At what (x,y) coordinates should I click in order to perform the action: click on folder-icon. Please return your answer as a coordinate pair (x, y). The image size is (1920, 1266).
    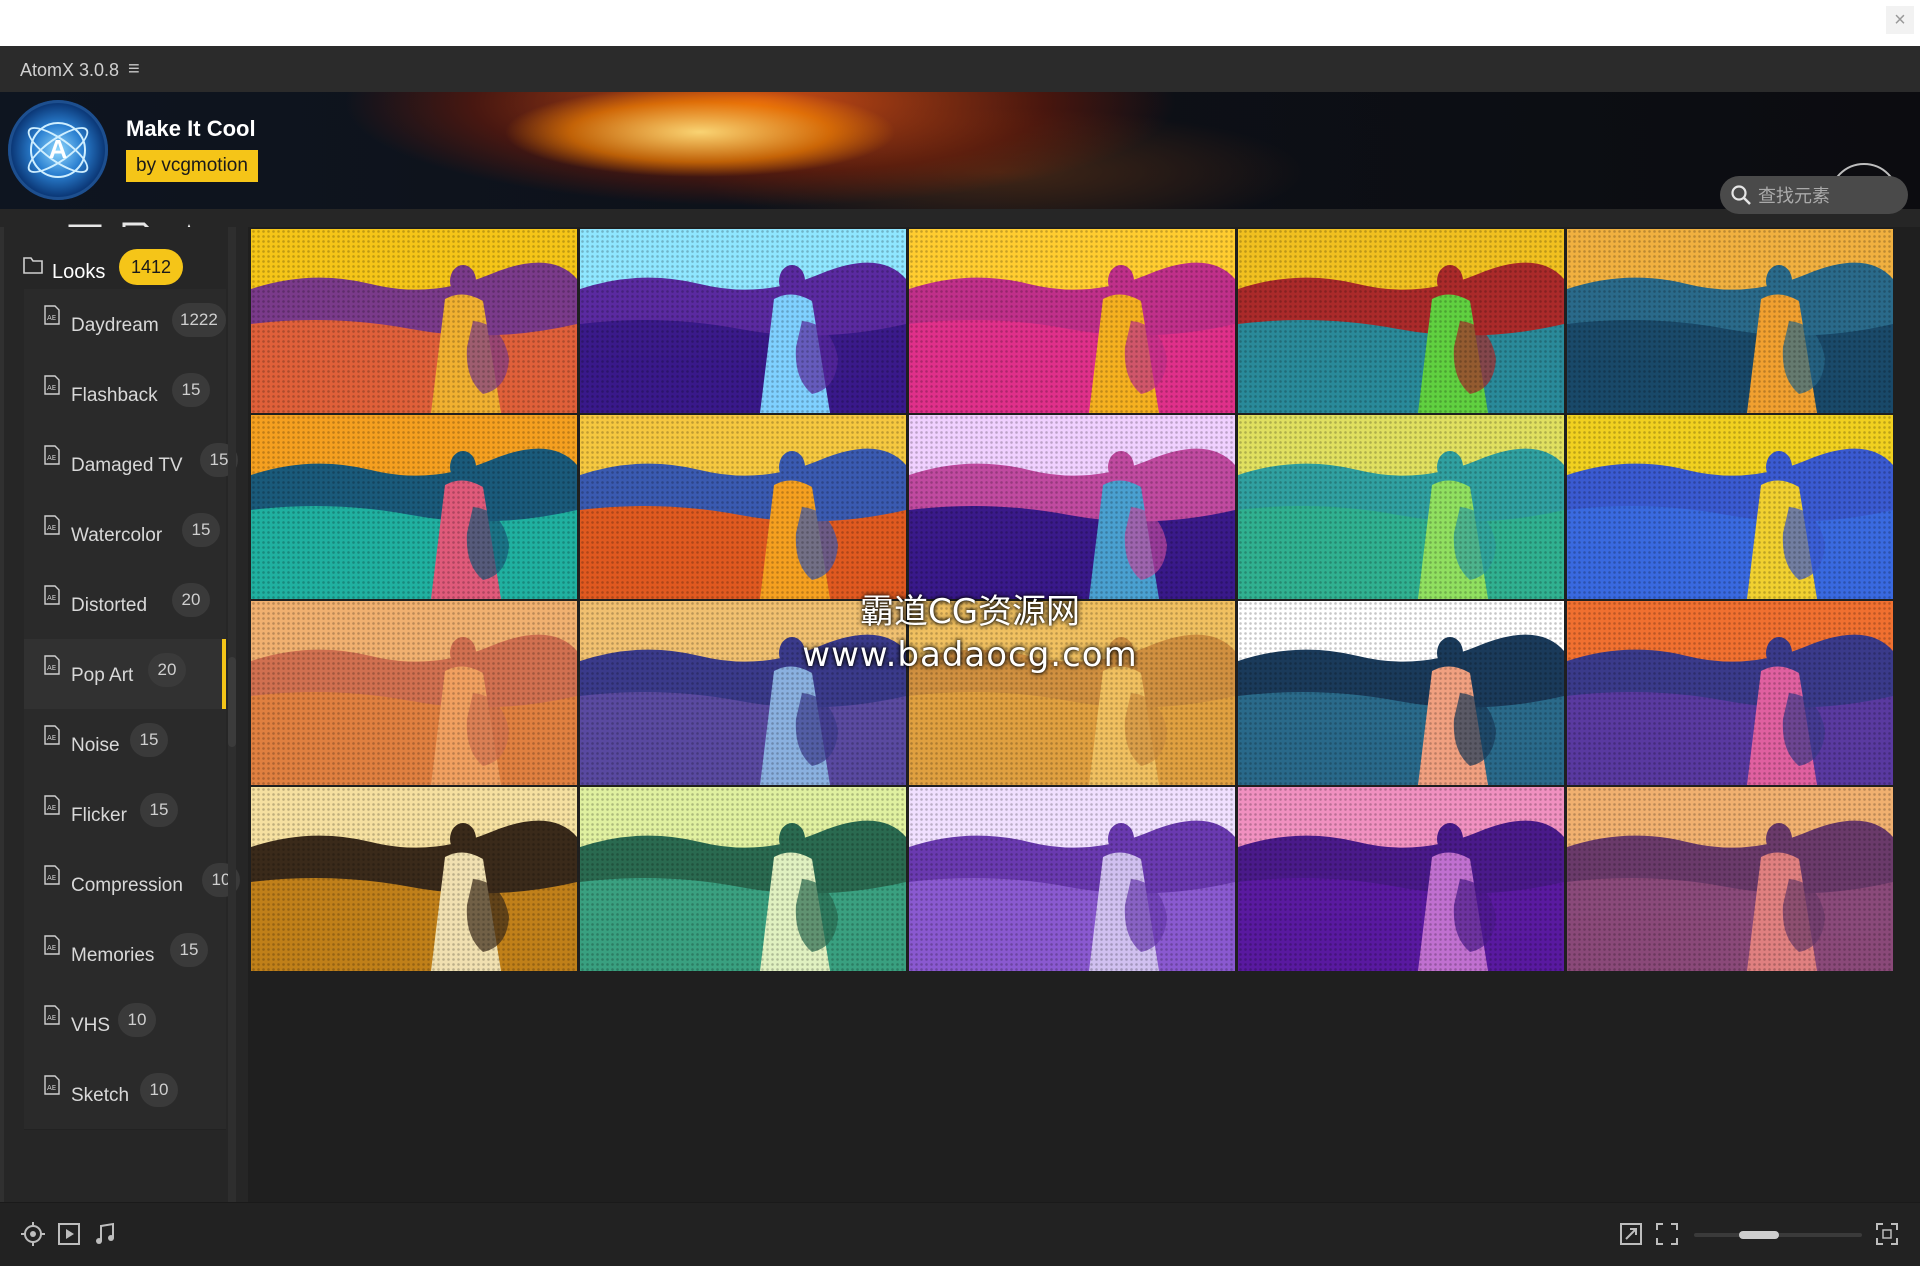
    Looking at the image, I should click on (33, 265).